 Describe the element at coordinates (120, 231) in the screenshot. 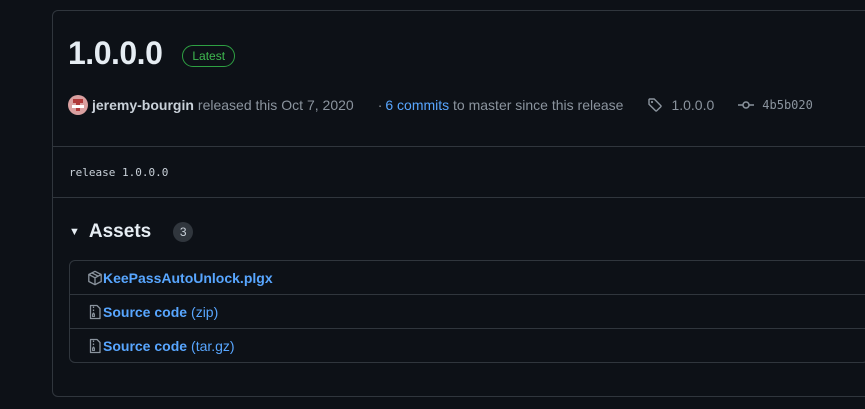

I see `assets-title: Assets` at that location.